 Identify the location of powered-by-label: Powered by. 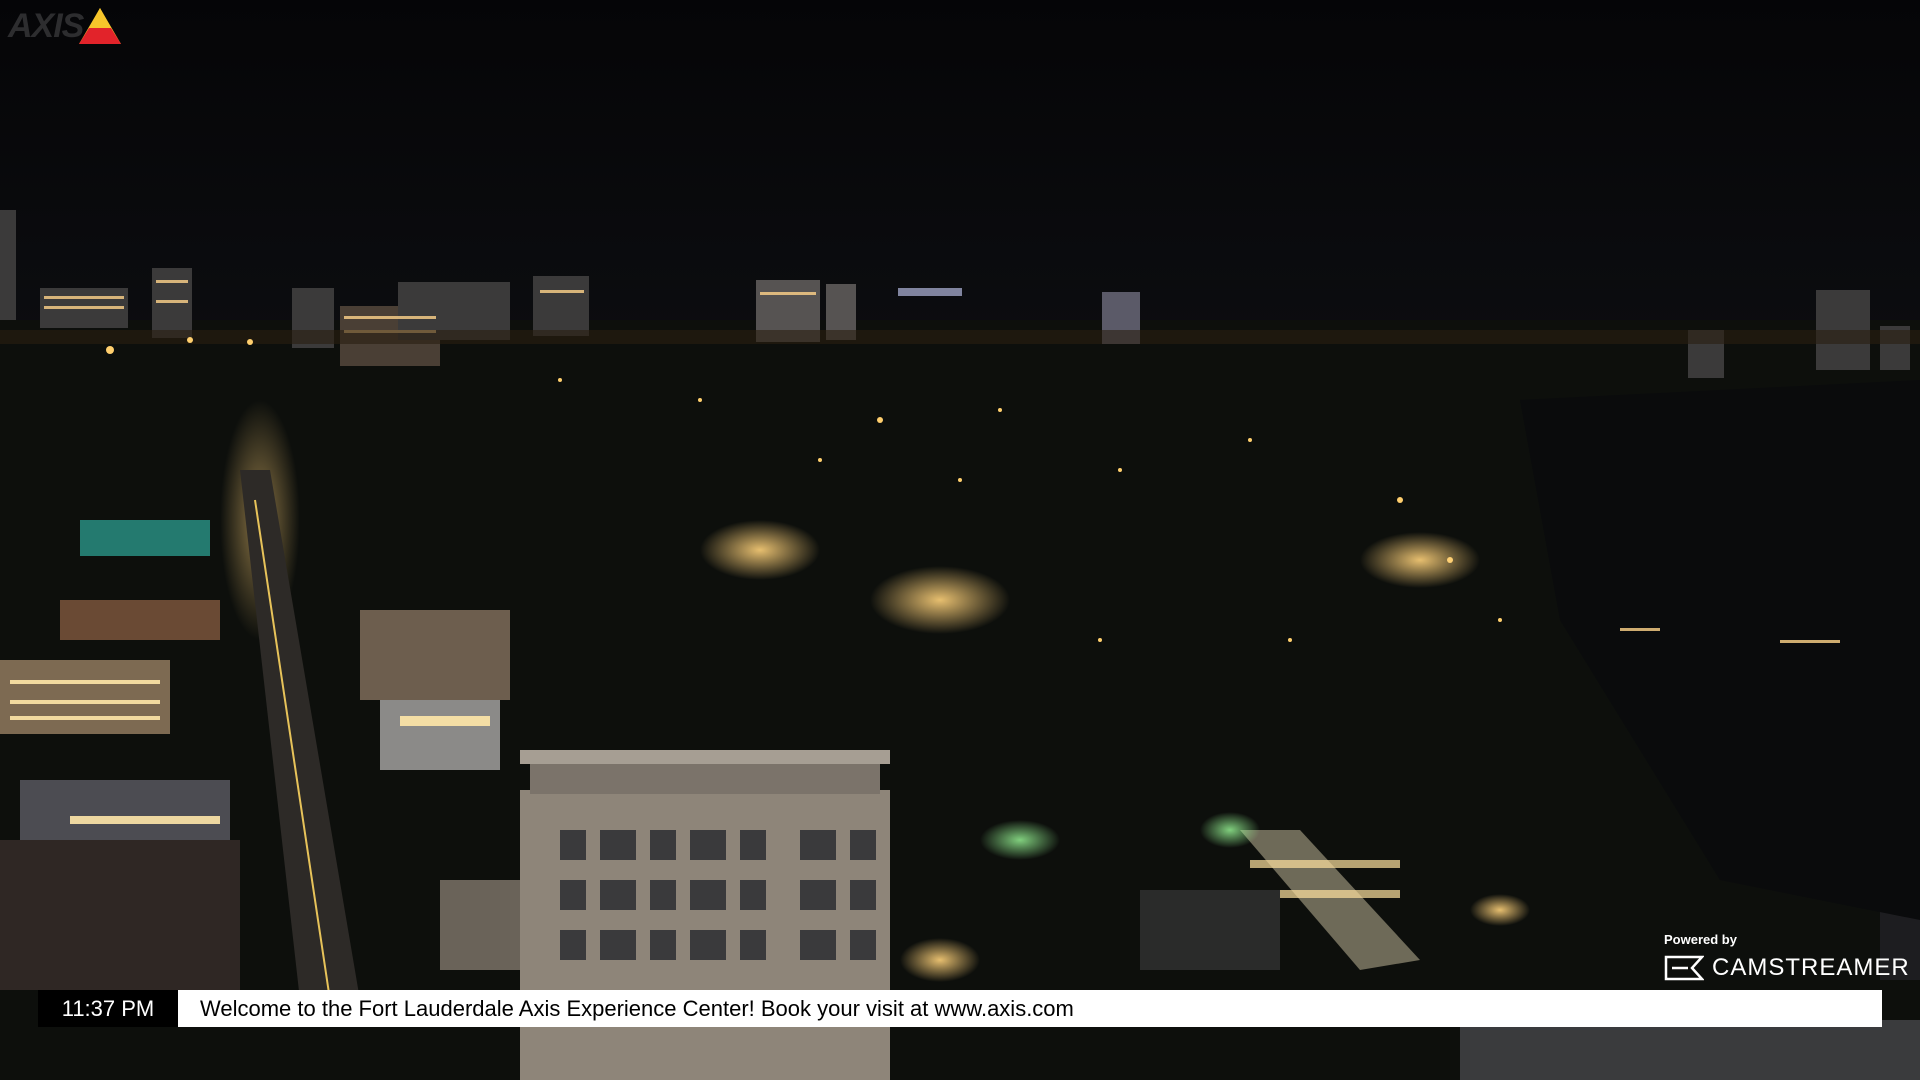
(1700, 939).